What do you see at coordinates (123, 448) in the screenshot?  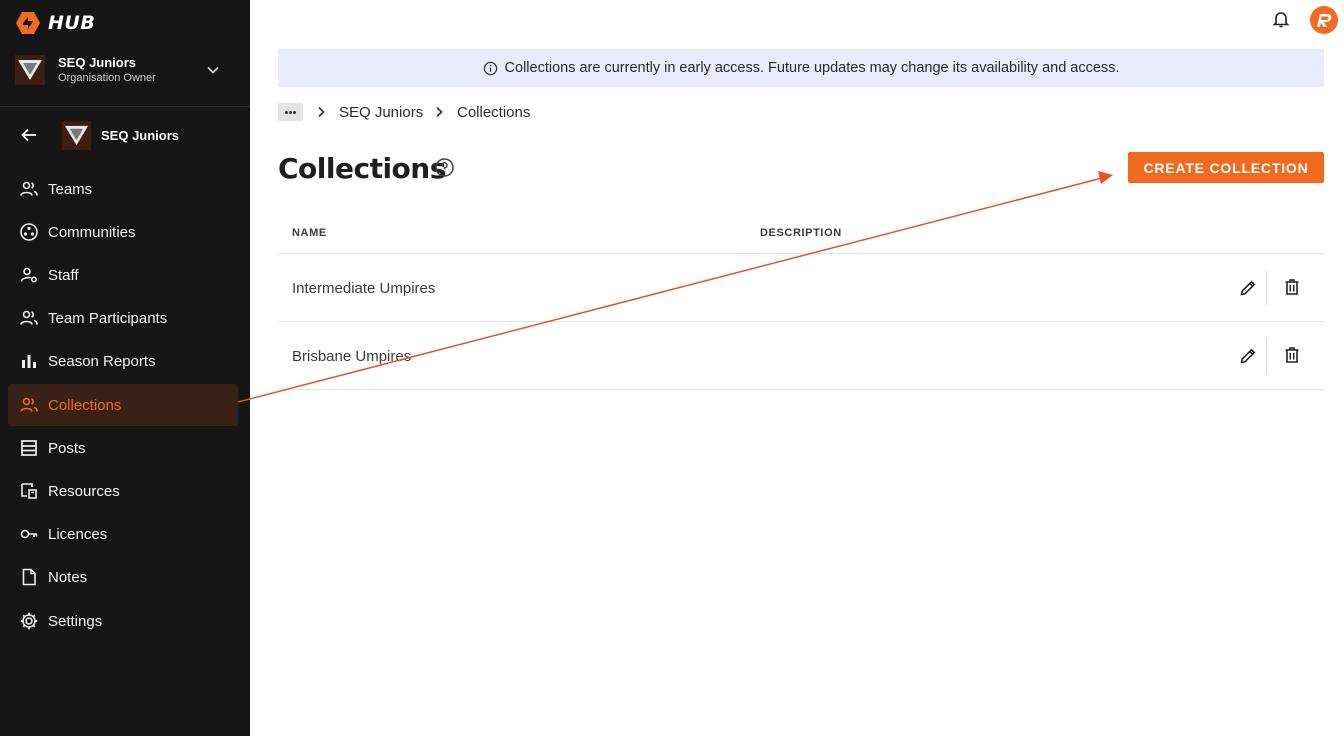 I see `sidebar-item-posts: Posts` at bounding box center [123, 448].